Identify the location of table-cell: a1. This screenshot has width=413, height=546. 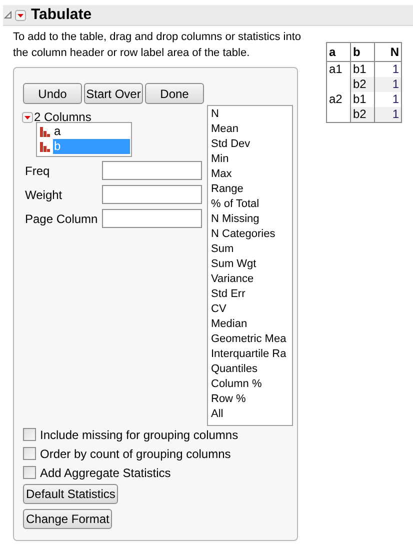
(339, 69).